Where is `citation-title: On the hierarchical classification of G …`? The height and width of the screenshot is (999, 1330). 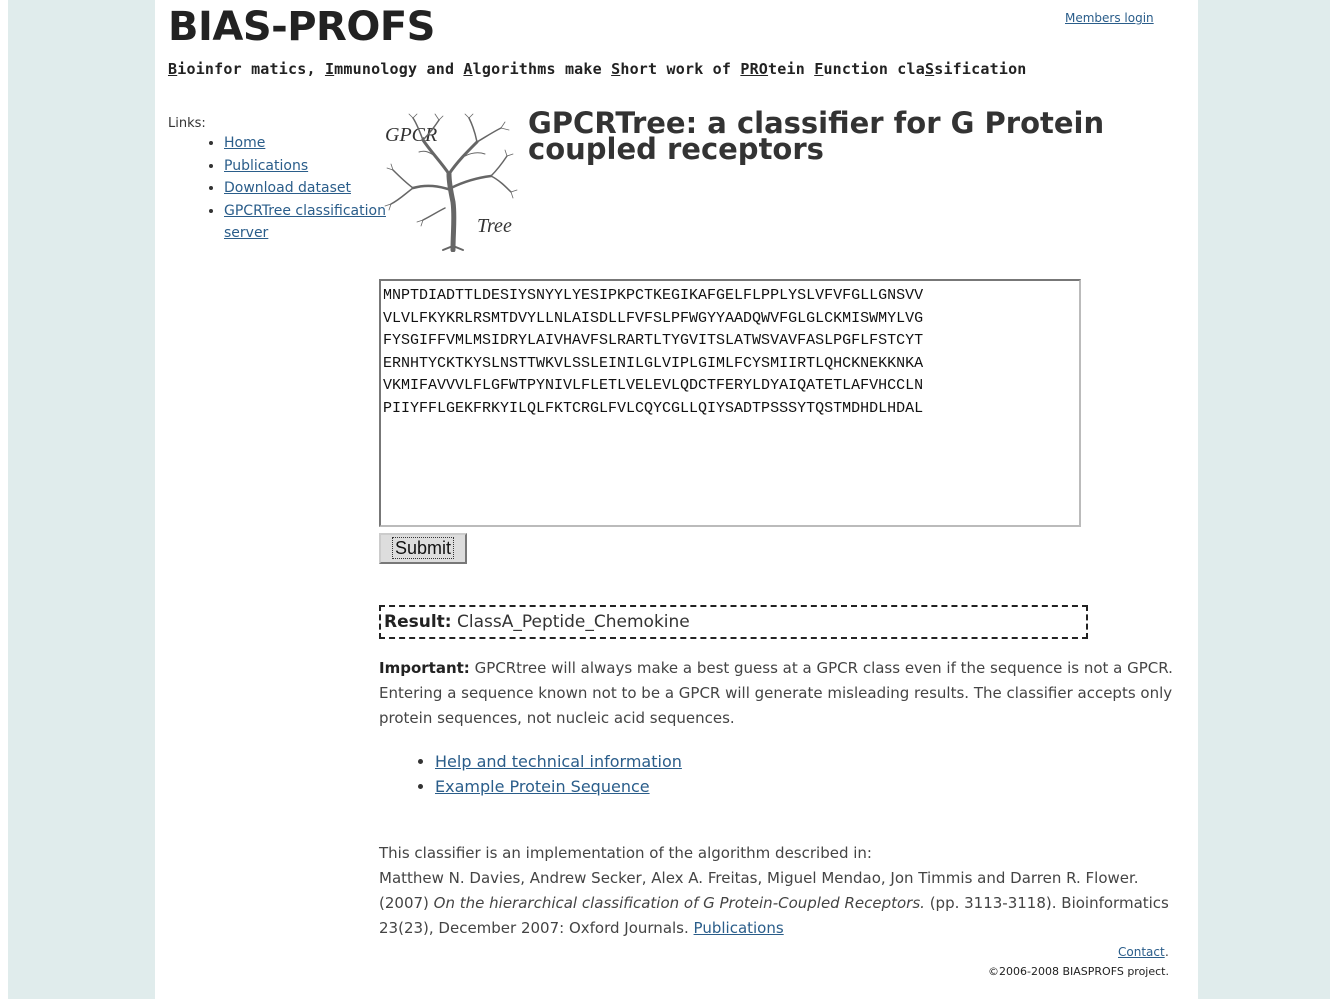 citation-title: On the hierarchical classification of G … is located at coordinates (679, 903).